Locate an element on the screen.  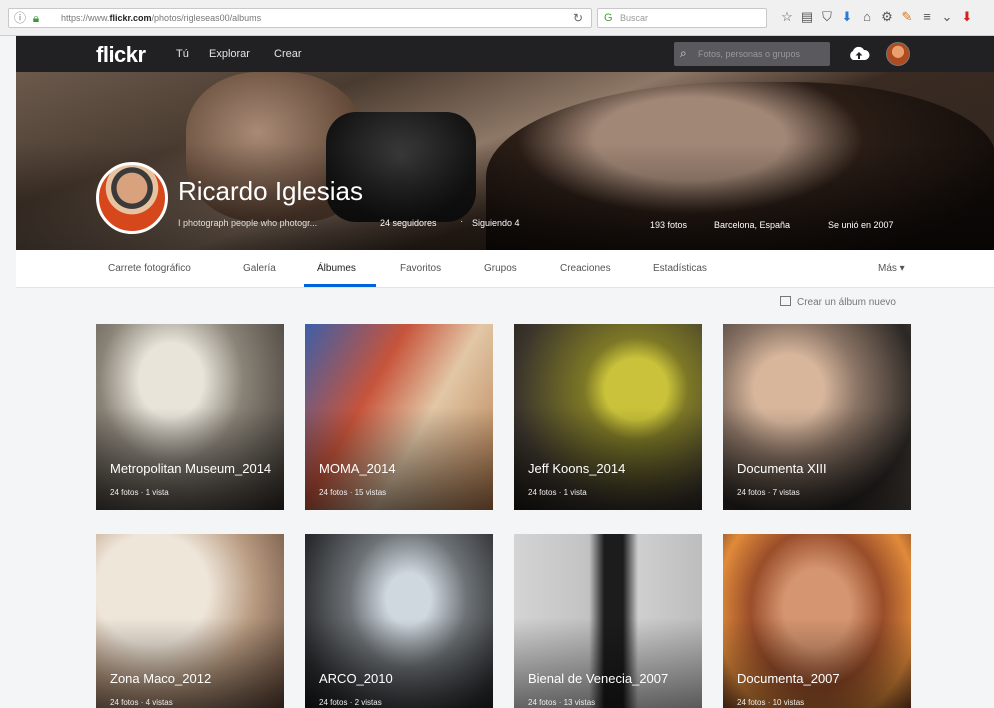
flickr-logo: flickr is located at coordinates (121, 55).